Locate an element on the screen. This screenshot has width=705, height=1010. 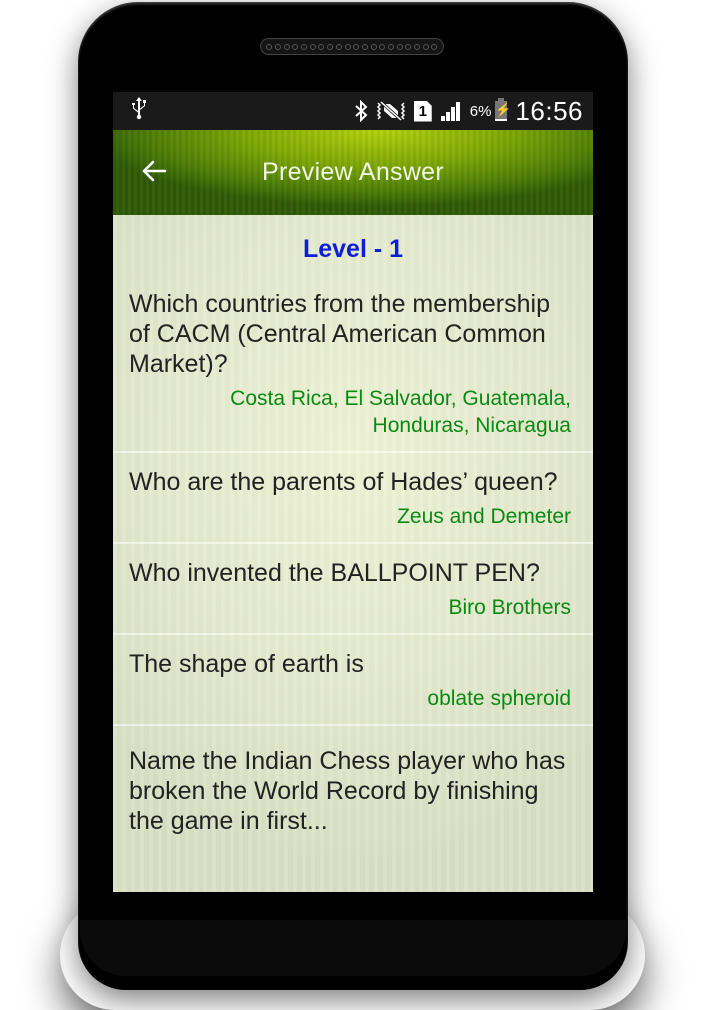
level-heading: Level - 1 is located at coordinates (353, 249).